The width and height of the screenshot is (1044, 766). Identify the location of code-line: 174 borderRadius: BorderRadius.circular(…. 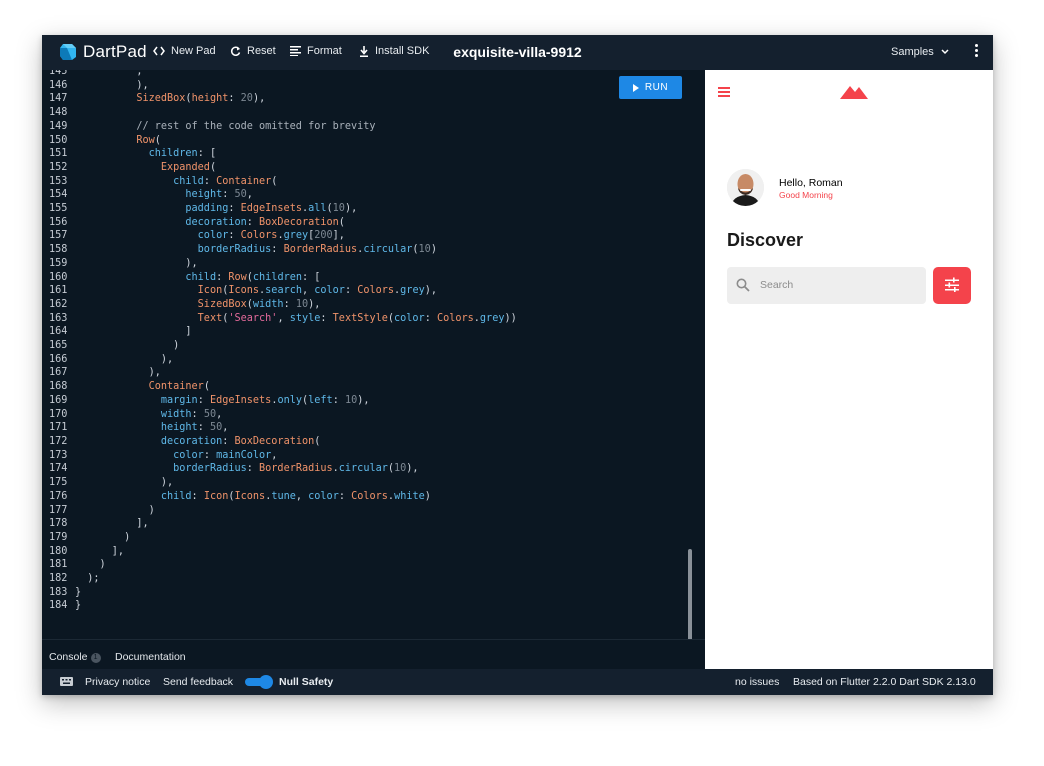
(279, 469).